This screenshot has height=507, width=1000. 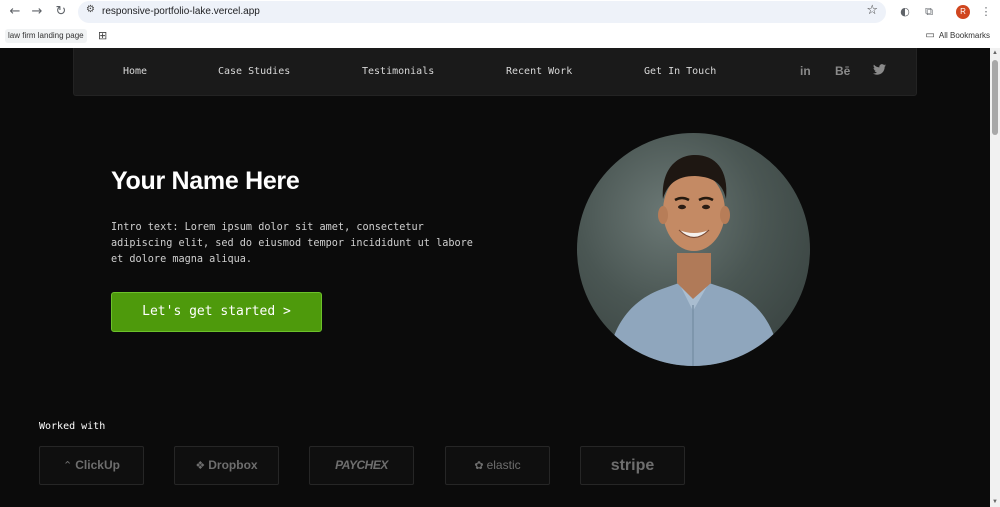 I want to click on scroll-thumb, so click(x=995, y=97).